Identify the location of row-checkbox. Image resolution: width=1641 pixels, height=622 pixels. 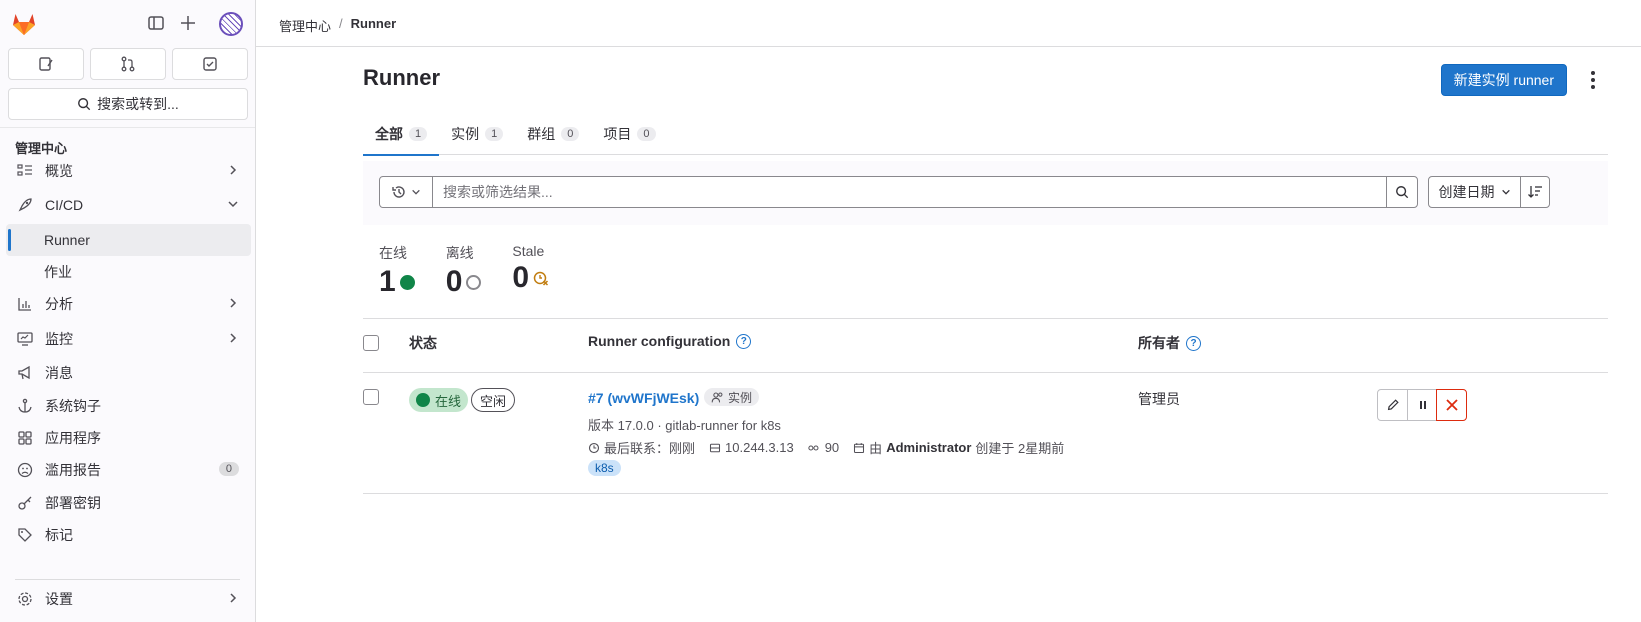
(371, 397).